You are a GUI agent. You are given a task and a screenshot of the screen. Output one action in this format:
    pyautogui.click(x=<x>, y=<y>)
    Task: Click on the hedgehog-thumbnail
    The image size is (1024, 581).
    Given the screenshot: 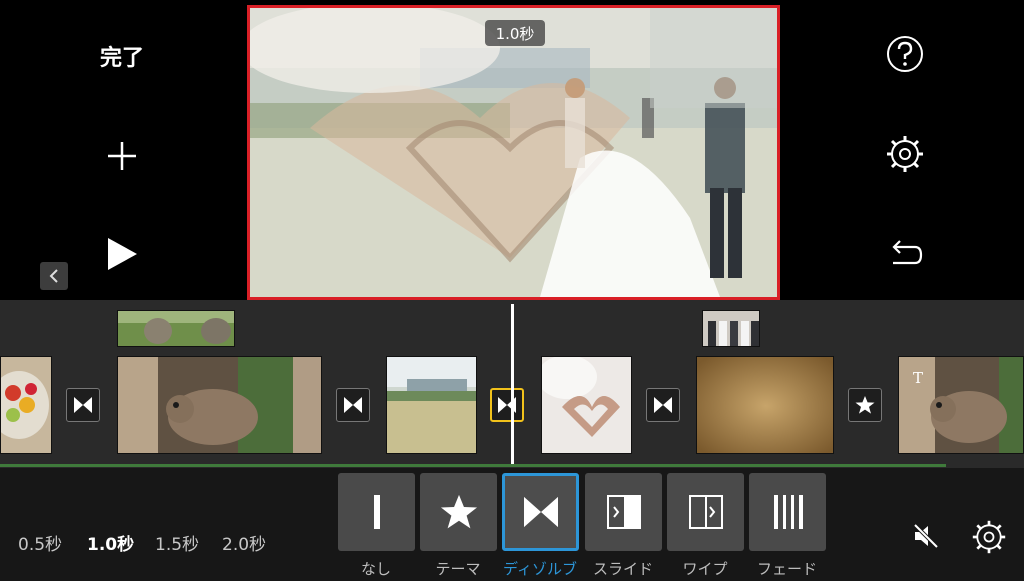 What is the action you would take?
    pyautogui.click(x=176, y=328)
    